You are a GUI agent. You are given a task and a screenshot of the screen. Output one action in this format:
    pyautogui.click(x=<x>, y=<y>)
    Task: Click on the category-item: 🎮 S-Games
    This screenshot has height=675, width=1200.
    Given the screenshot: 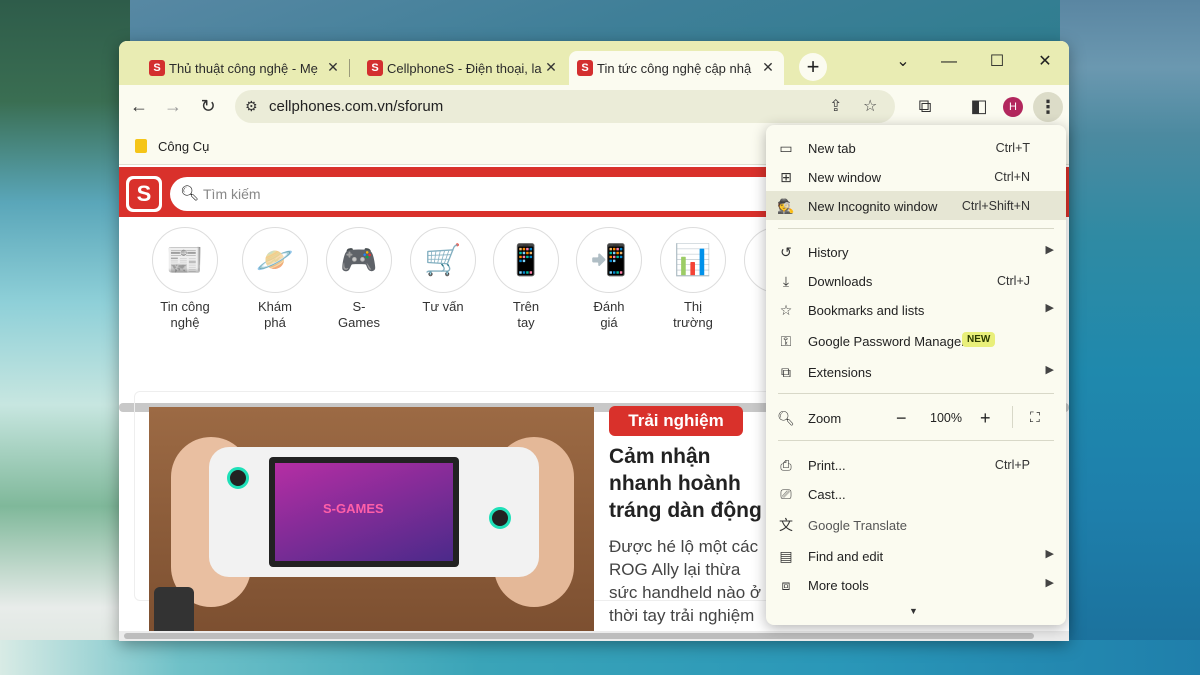 What is the action you would take?
    pyautogui.click(x=359, y=279)
    